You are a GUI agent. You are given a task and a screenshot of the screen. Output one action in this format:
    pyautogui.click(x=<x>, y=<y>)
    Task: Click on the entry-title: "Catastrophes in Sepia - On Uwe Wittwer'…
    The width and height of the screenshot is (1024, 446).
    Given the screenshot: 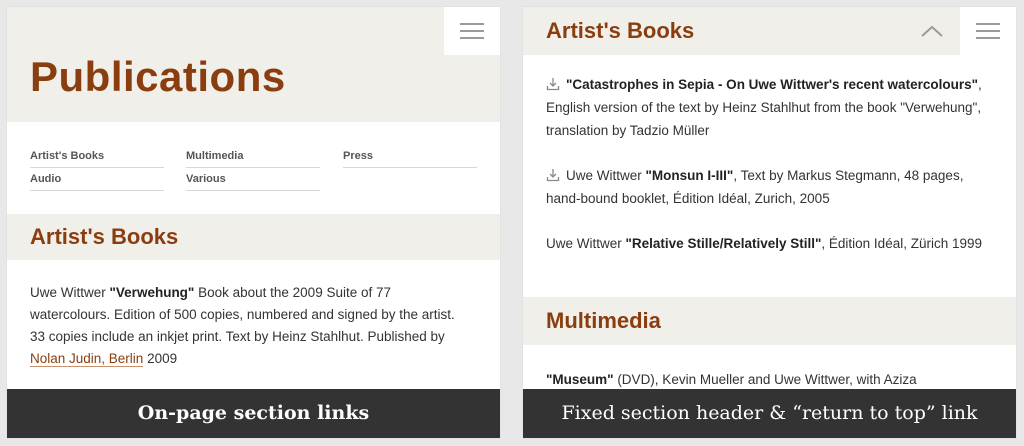 What is the action you would take?
    pyautogui.click(x=772, y=84)
    